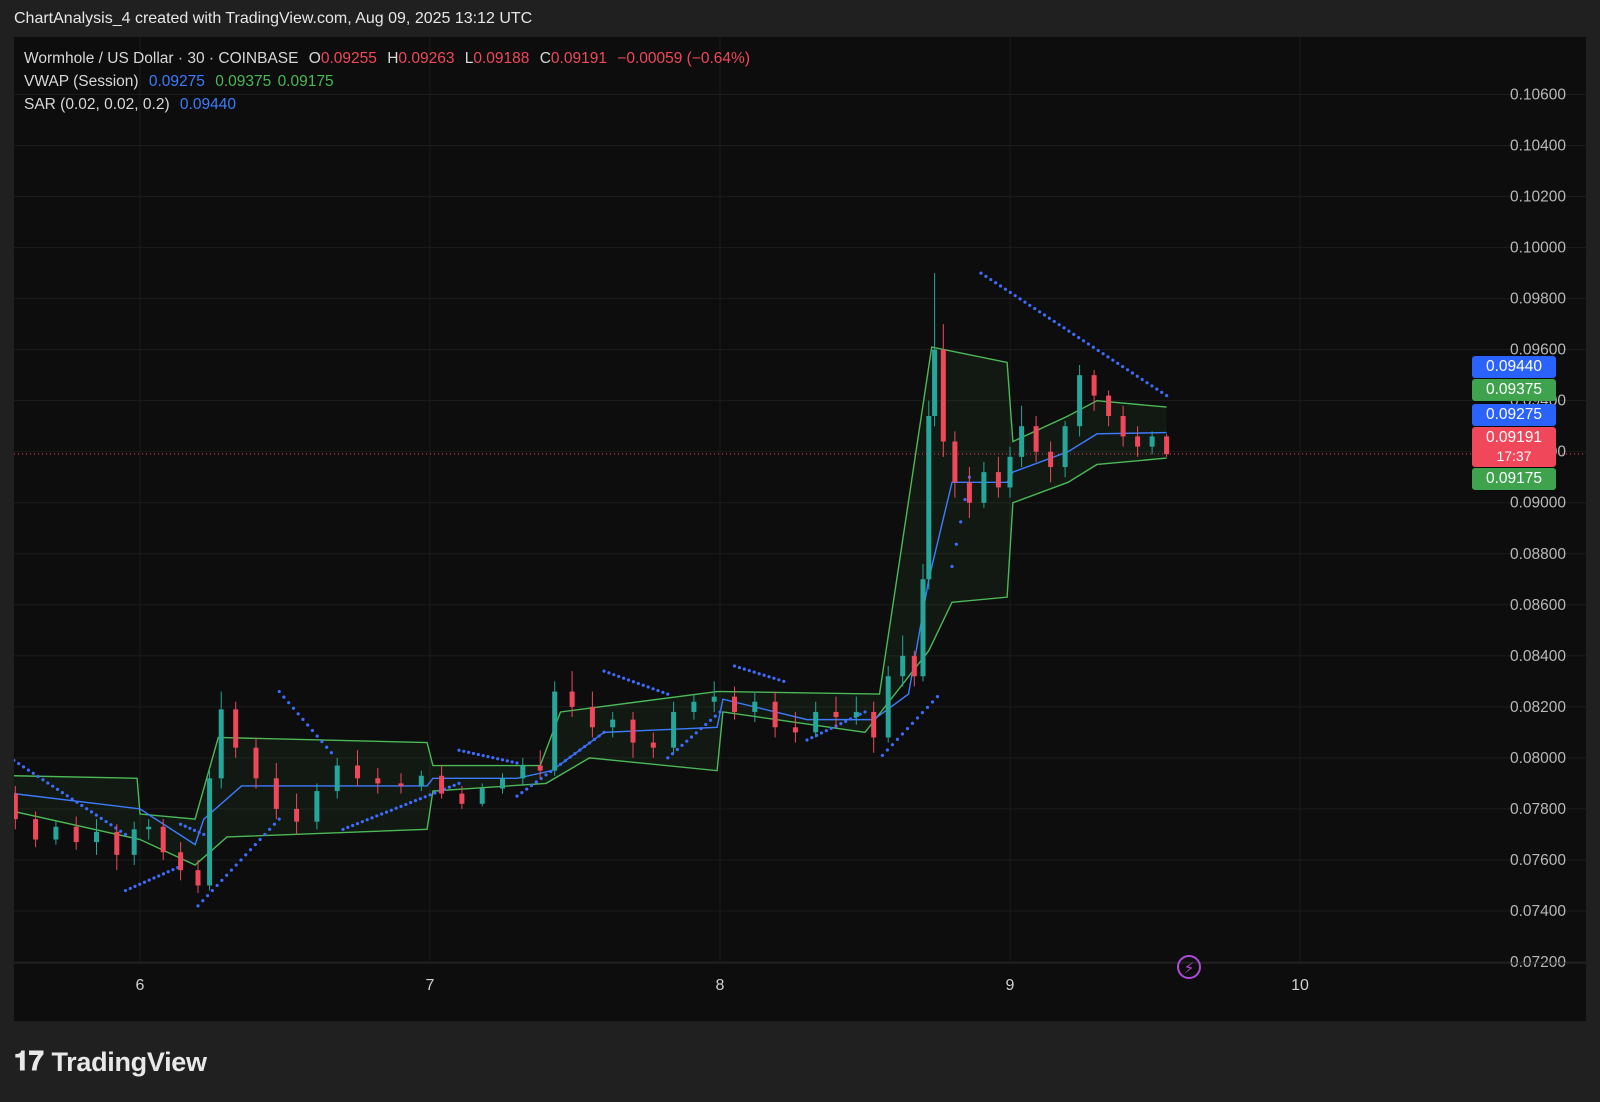 The height and width of the screenshot is (1102, 1600). Describe the element at coordinates (161, 58) in the screenshot. I see `symbol-name: Wormhole / US Dollar · 30 · COINBASE` at that location.